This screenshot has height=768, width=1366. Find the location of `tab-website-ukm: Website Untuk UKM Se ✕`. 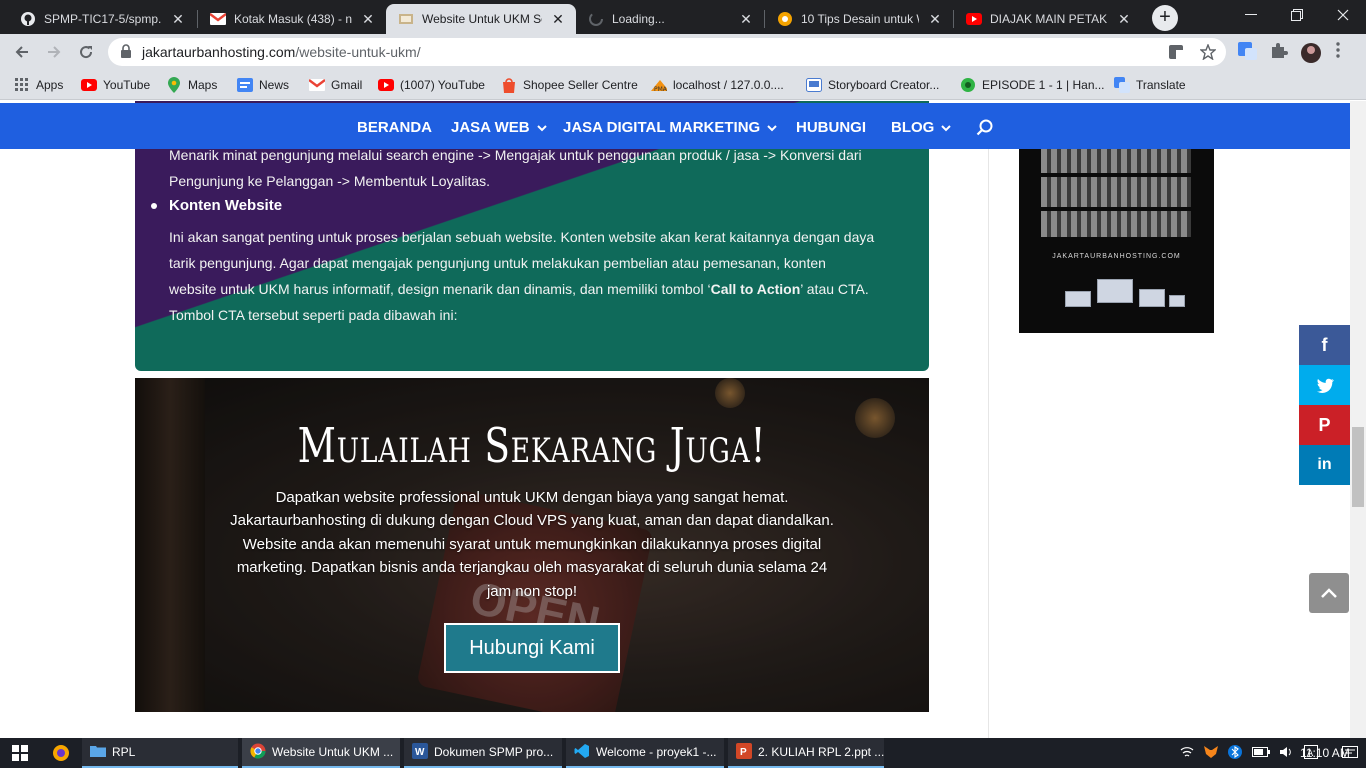

tab-website-ukm: Website Untuk UKM Se ✕ is located at coordinates (481, 19).